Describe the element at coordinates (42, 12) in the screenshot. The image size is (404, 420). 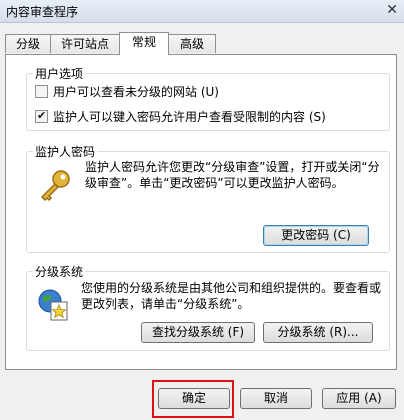
I see `window-title: 内容审查程序` at that location.